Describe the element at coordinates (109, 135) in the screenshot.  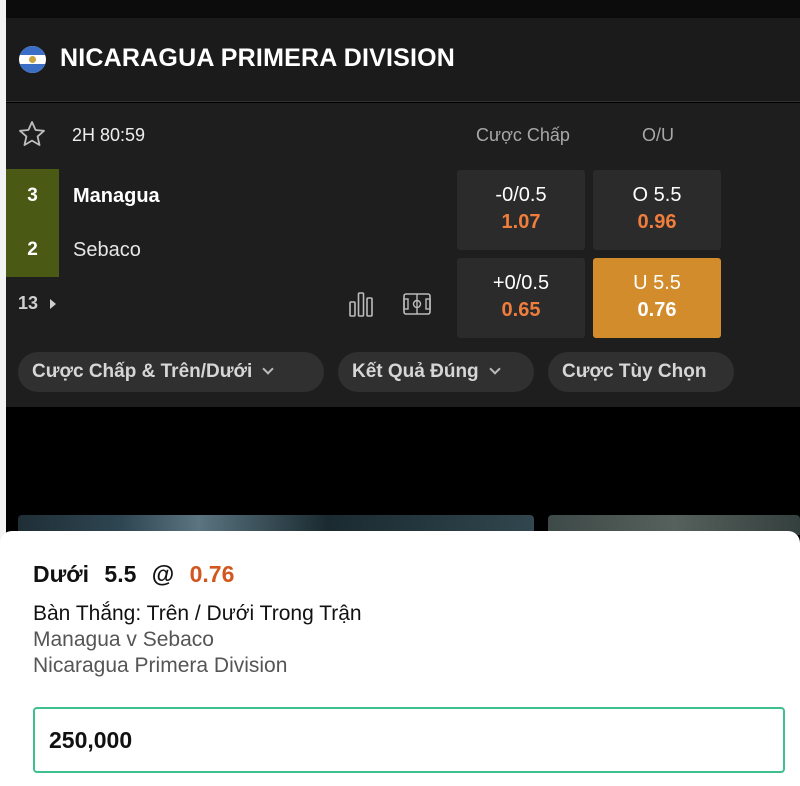
I see `match-time: 2H 80:59` at that location.